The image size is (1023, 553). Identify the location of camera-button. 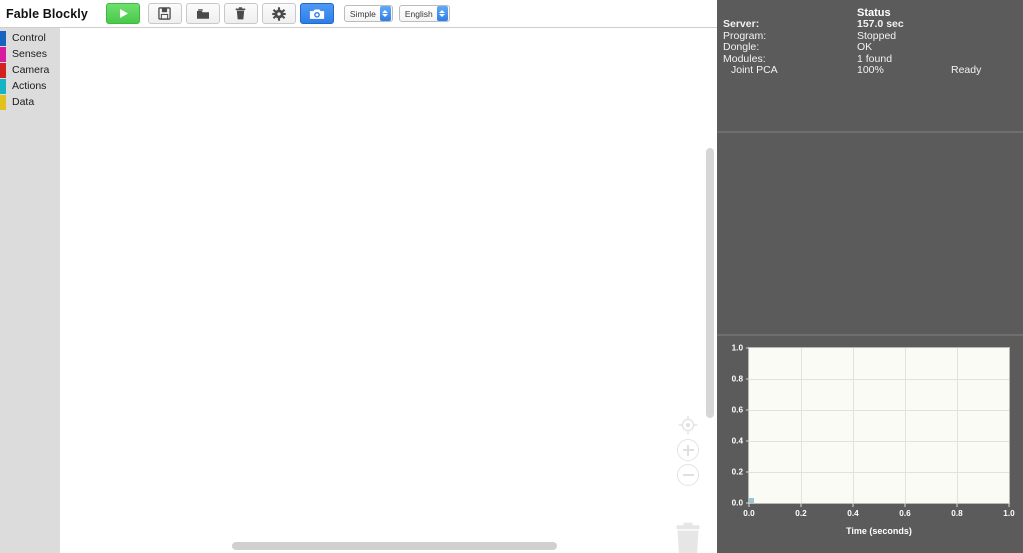
(316, 13).